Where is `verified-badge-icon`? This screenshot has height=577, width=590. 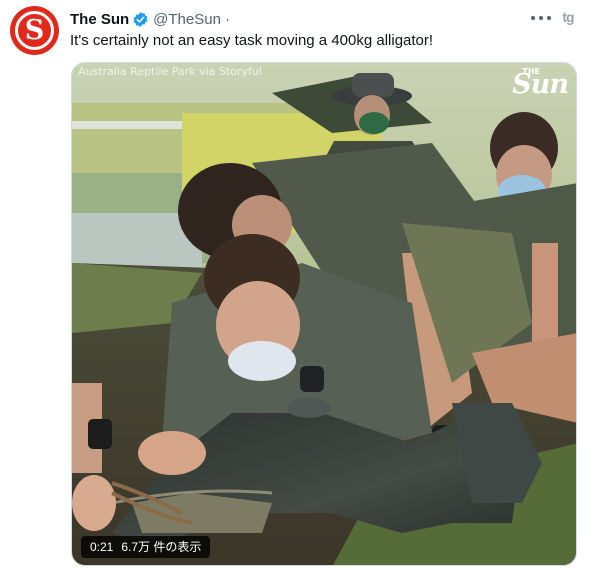 verified-badge-icon is located at coordinates (140, 19).